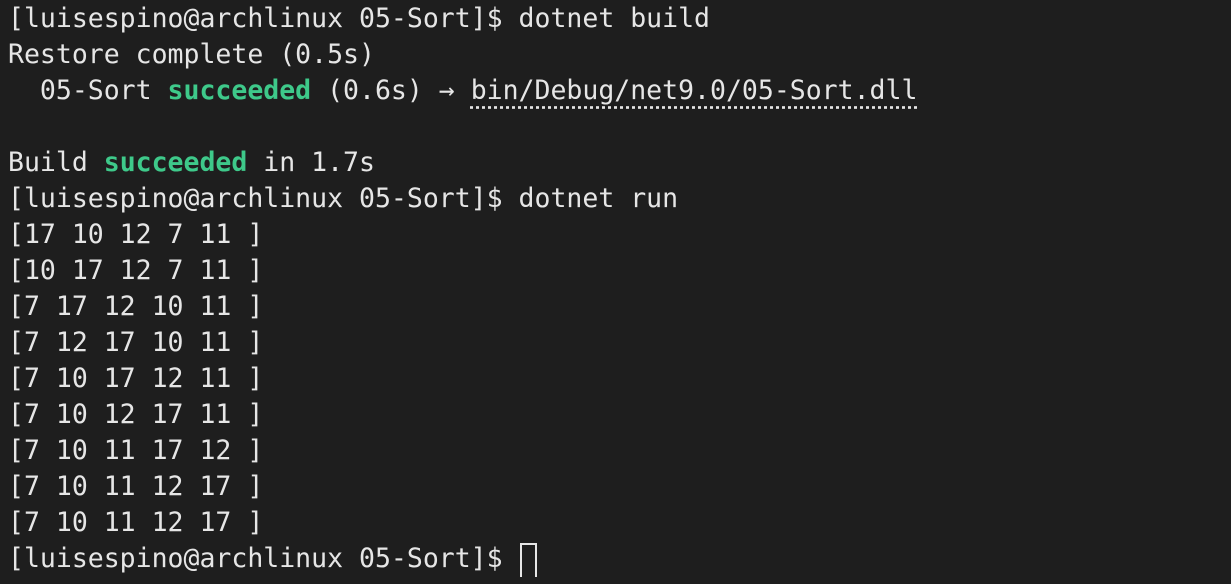 The width and height of the screenshot is (1231, 584). I want to click on build-summary-prefix: Build, so click(56, 162).